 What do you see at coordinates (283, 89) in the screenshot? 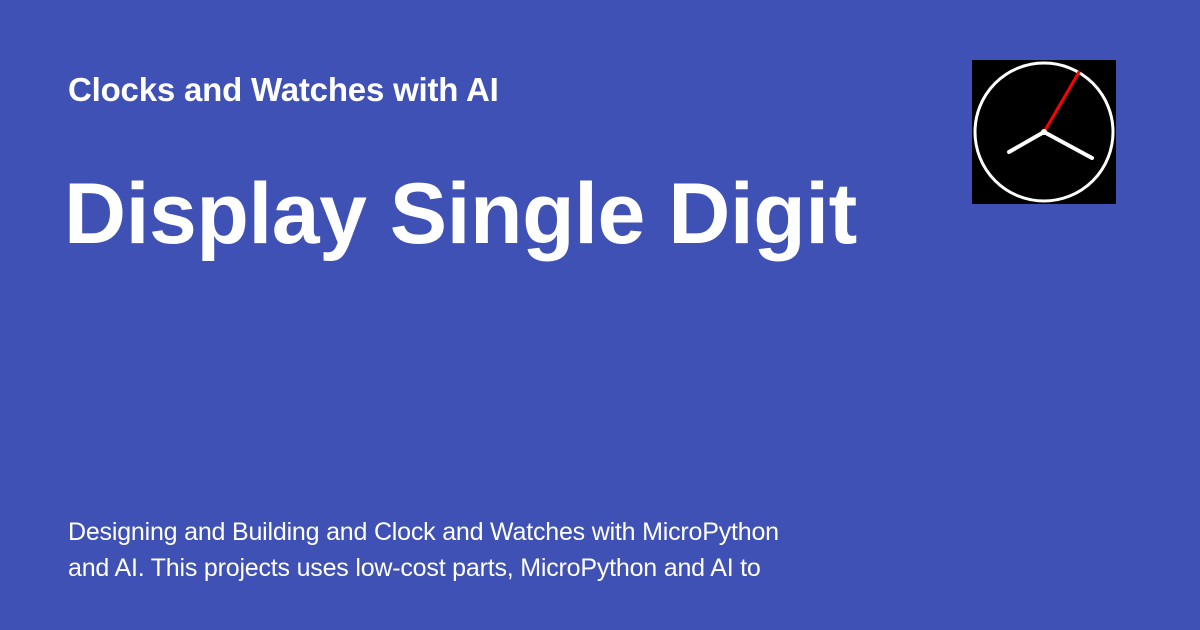
I see `site-title: Clocks and Watches with AI` at bounding box center [283, 89].